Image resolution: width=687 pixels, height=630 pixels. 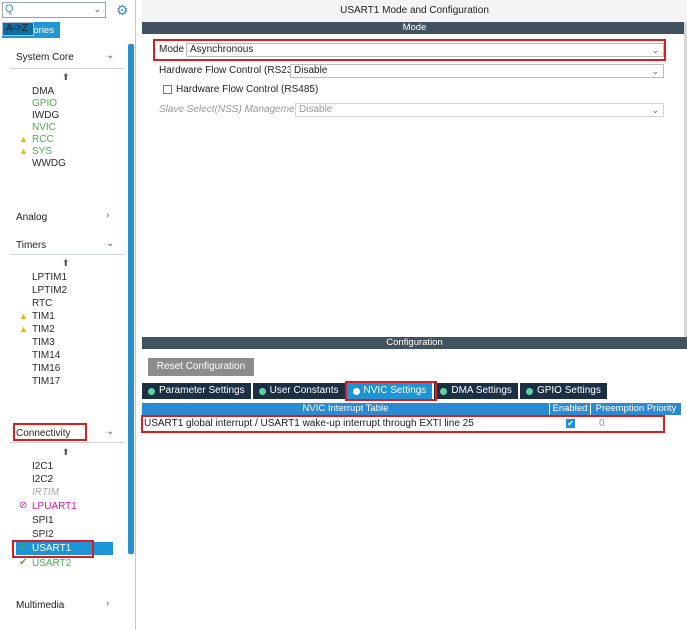 I want to click on configuration-section-header: Configuration, so click(x=414, y=343).